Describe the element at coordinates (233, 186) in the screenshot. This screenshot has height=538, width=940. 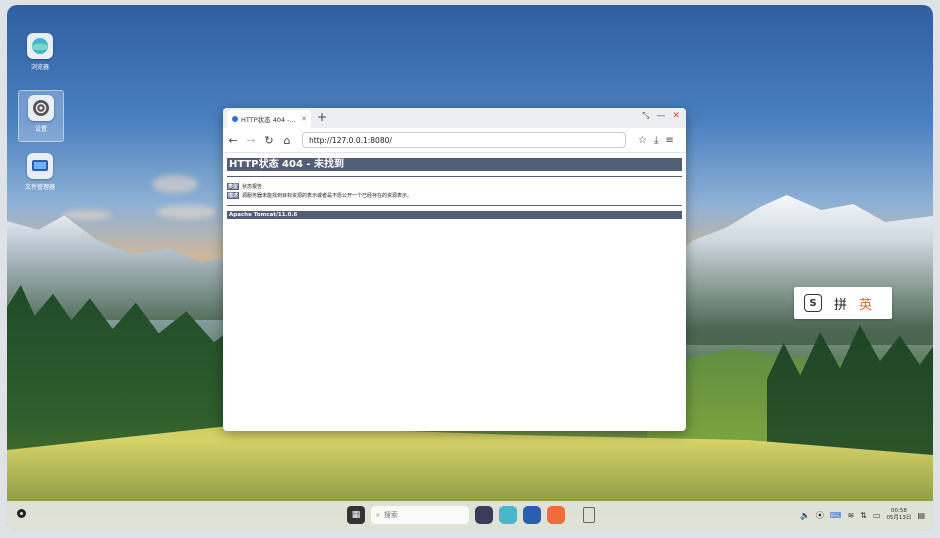
I see `type-label: 类型` at that location.